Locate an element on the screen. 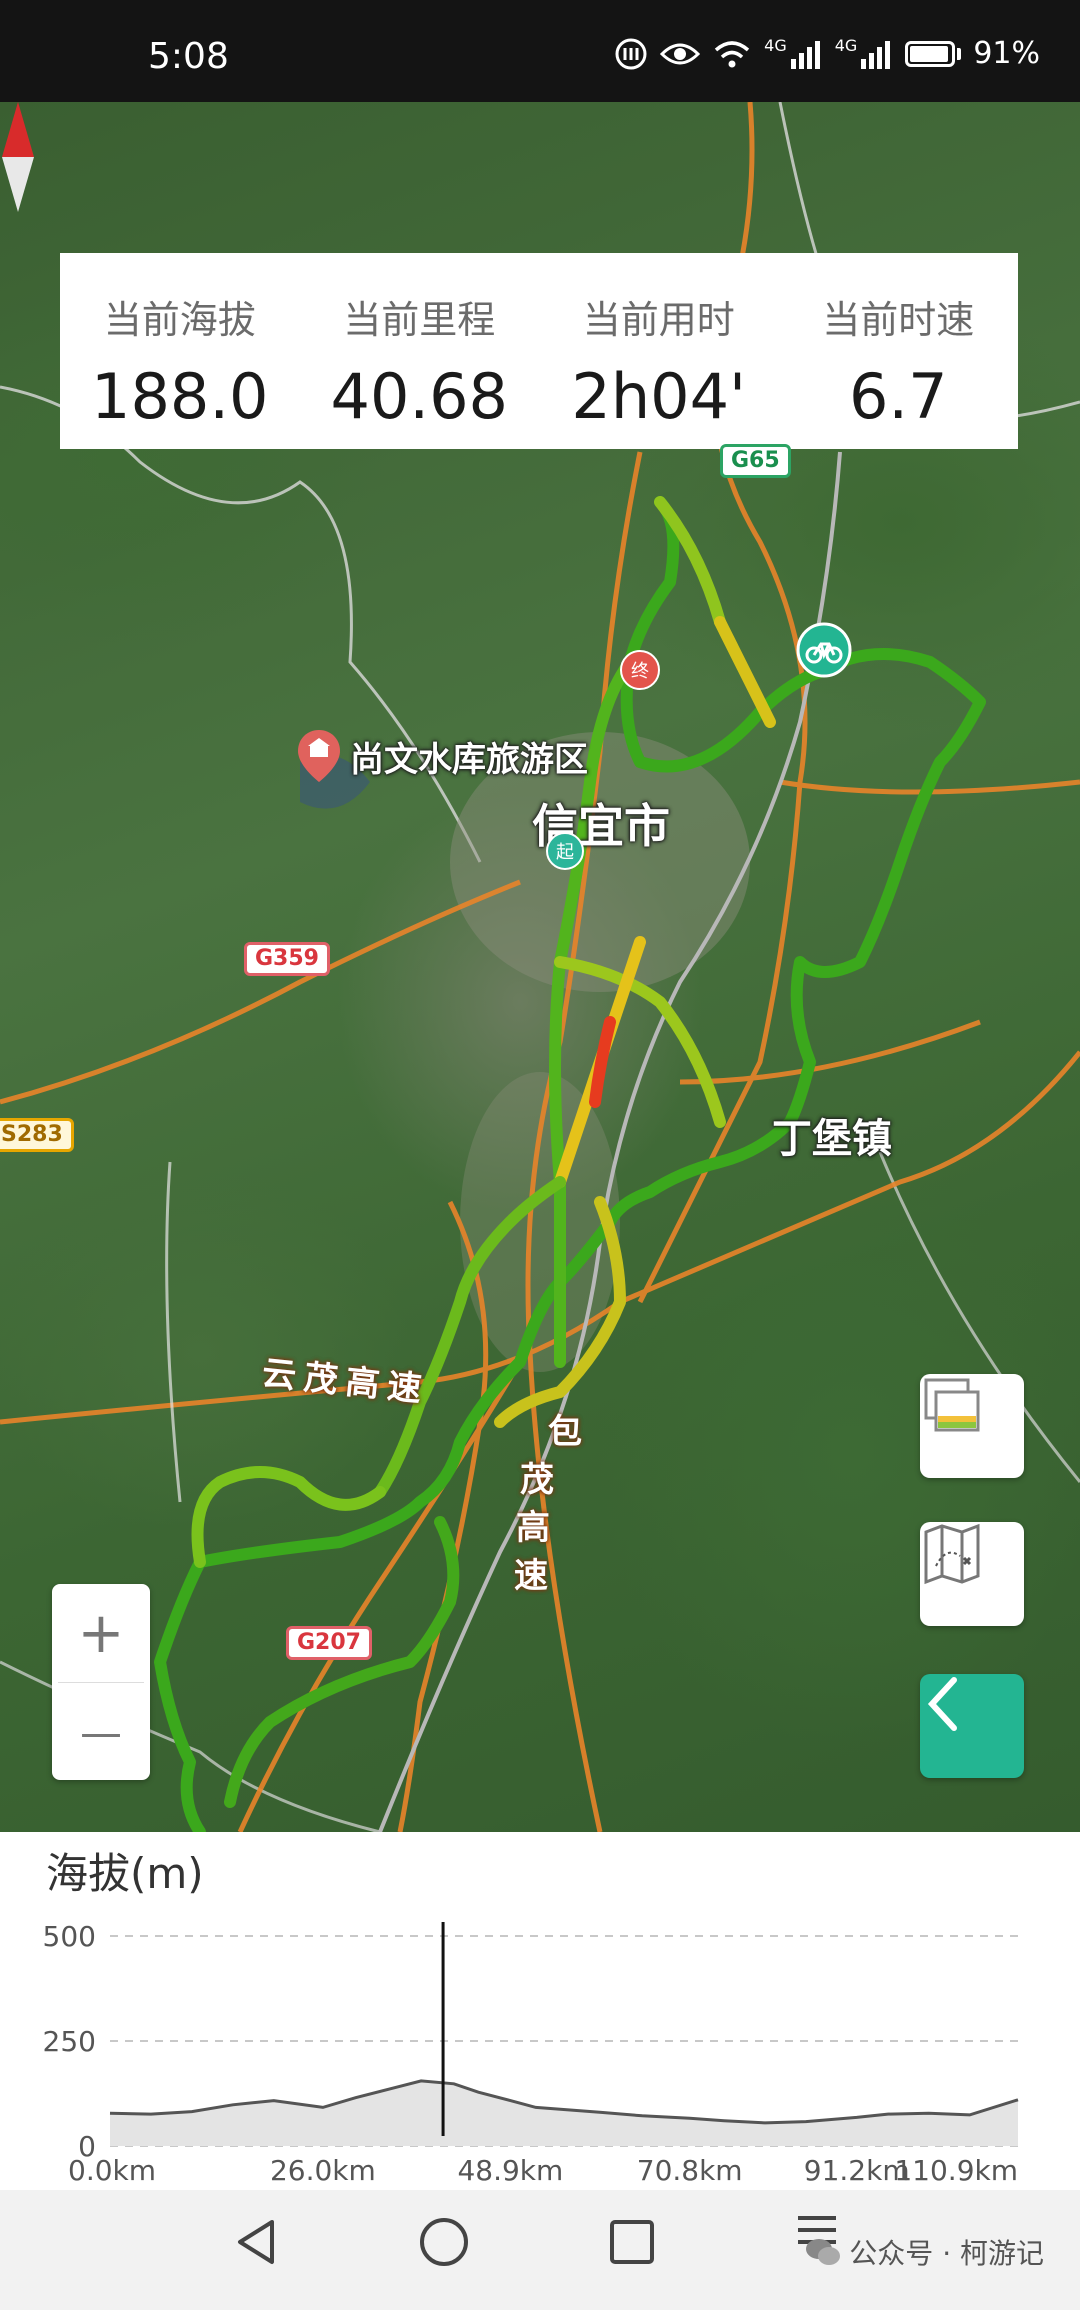  nfc-icon is located at coordinates (631, 53).